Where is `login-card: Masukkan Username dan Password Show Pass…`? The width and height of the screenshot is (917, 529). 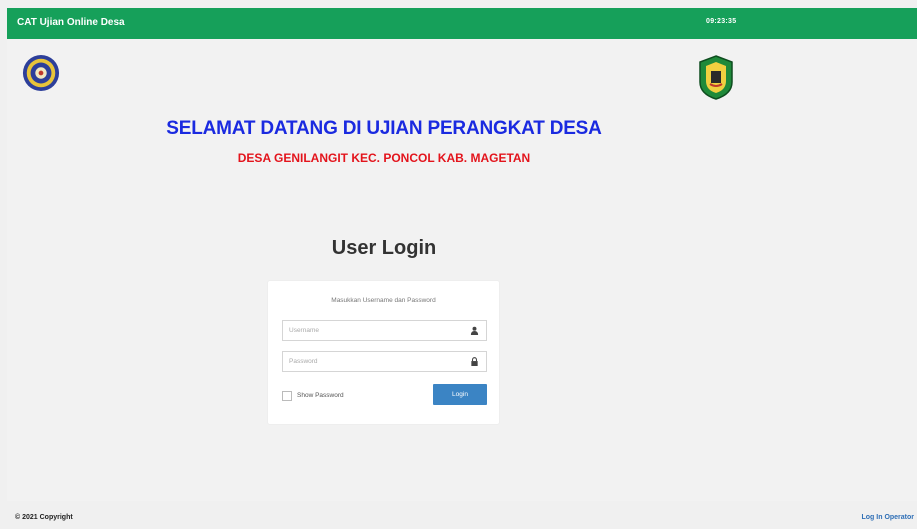
login-card: Masukkan Username dan Password Show Pass… is located at coordinates (383, 352).